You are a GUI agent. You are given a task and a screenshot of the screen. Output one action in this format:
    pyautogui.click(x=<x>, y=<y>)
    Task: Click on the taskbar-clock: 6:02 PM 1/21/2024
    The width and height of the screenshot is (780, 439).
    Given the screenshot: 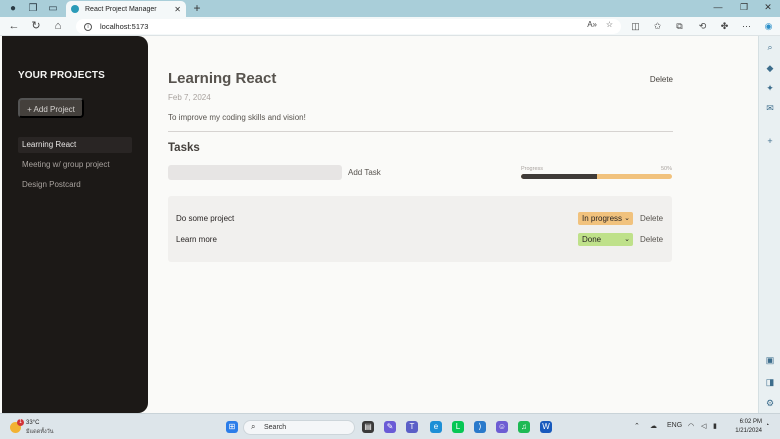 What is the action you would take?
    pyautogui.click(x=745, y=427)
    